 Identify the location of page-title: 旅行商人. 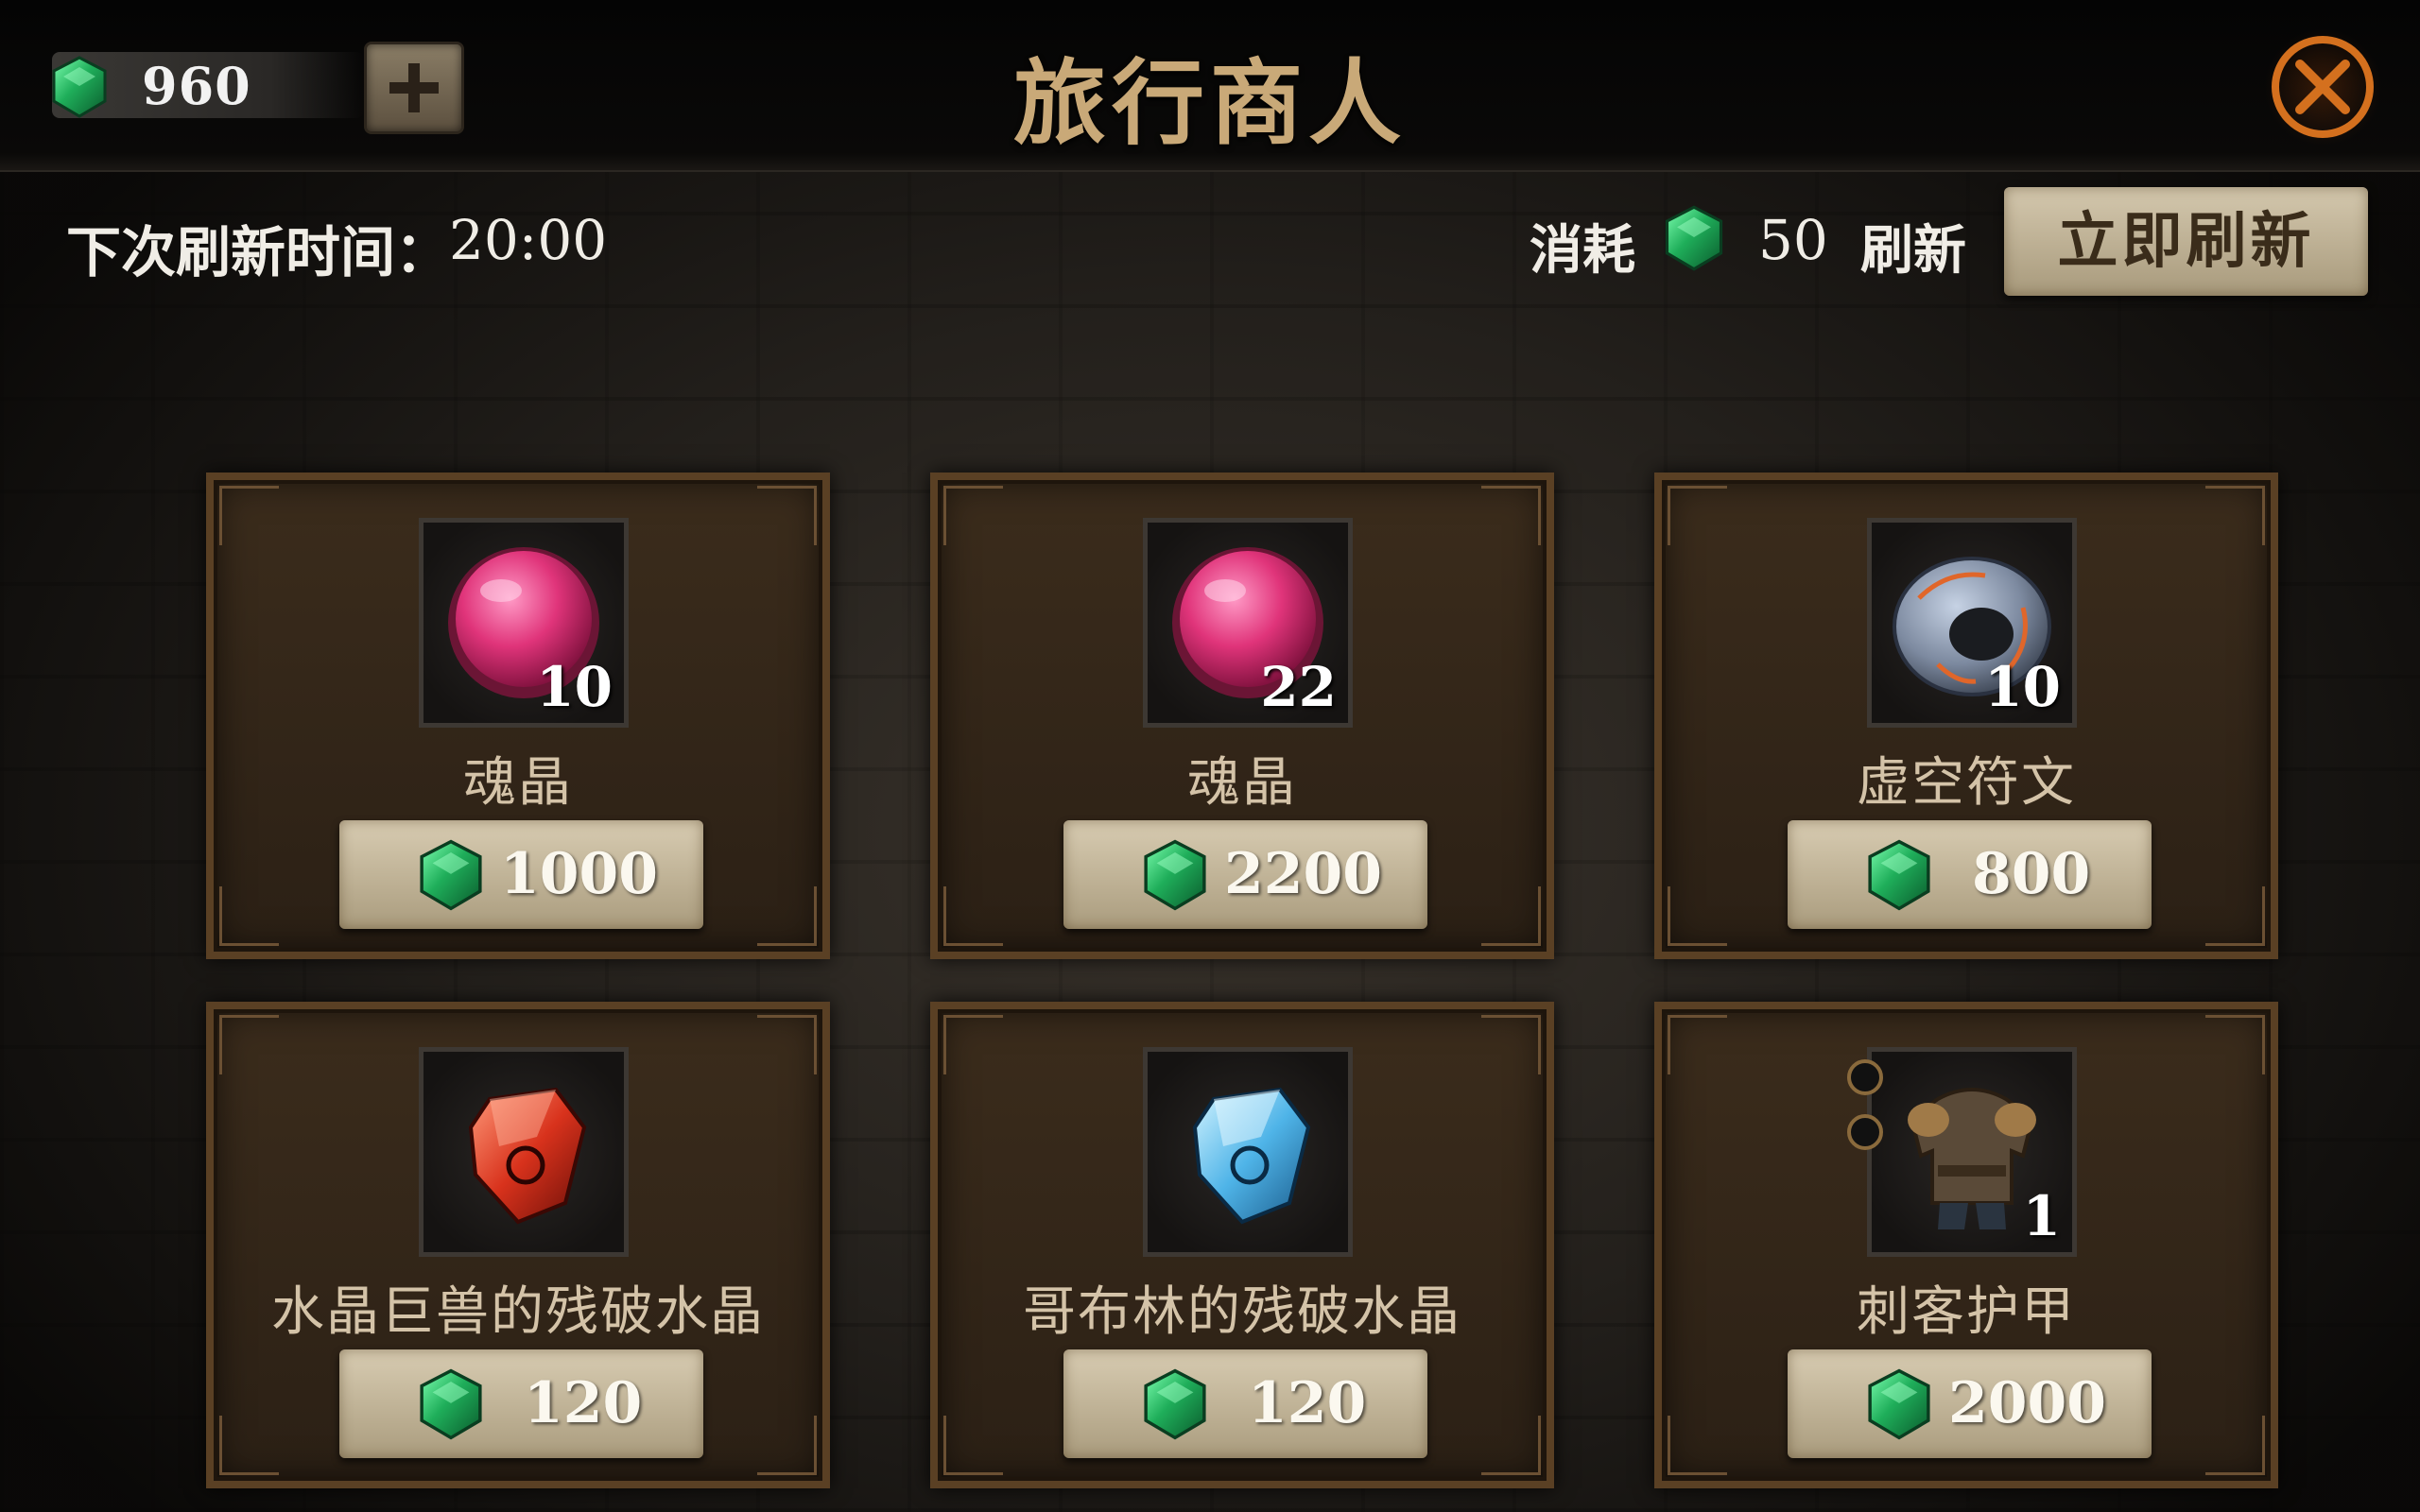
(1210, 103).